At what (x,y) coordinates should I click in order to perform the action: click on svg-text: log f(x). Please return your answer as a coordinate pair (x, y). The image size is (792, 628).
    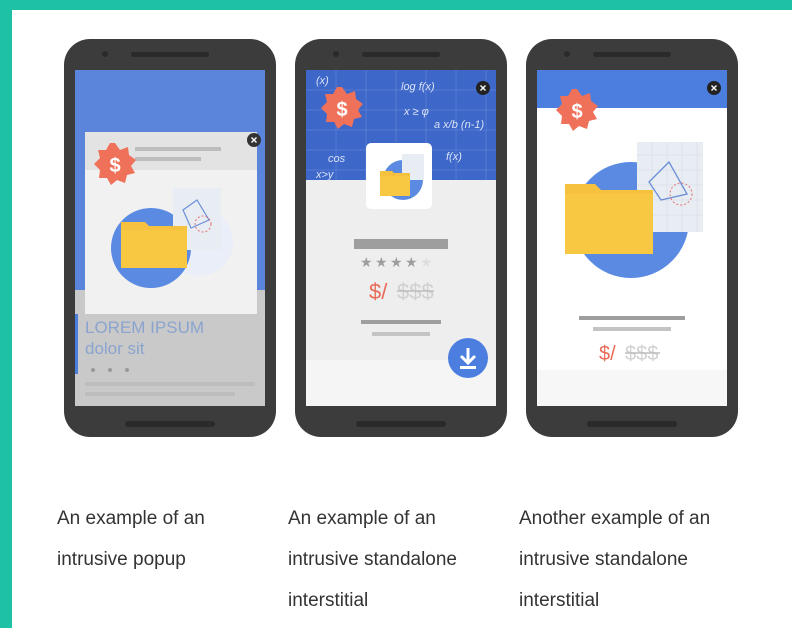
    Looking at the image, I should click on (418, 87).